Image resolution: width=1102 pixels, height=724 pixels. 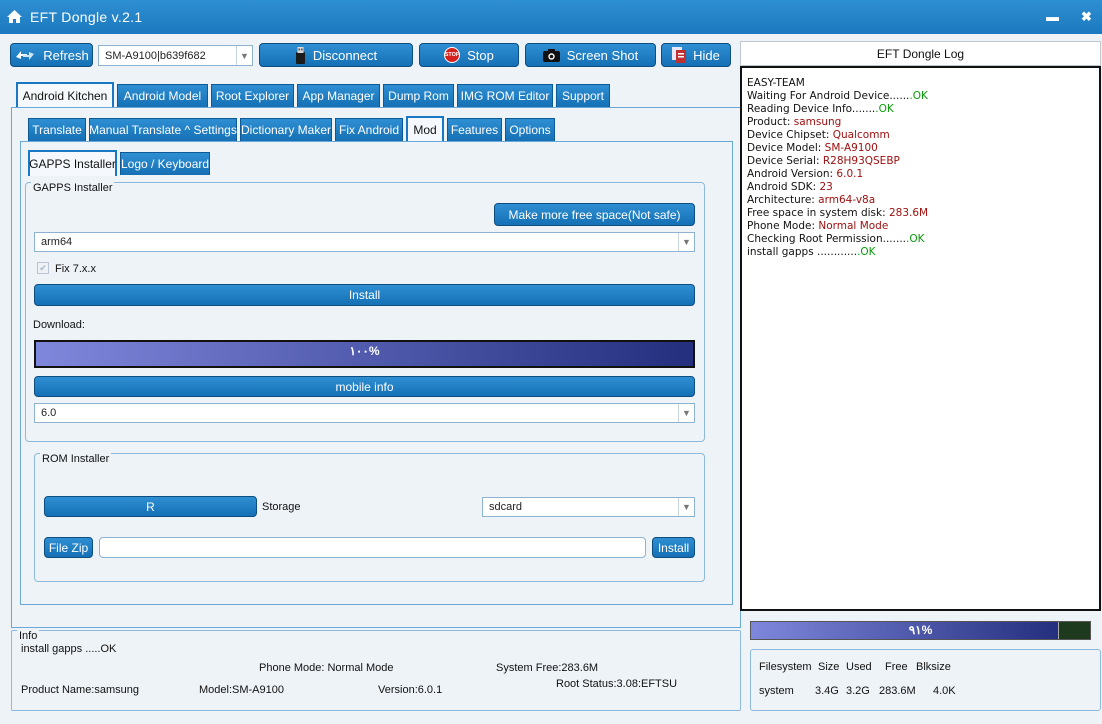 What do you see at coordinates (364, 386) in the screenshot?
I see `mobile-info-button: mobile info` at bounding box center [364, 386].